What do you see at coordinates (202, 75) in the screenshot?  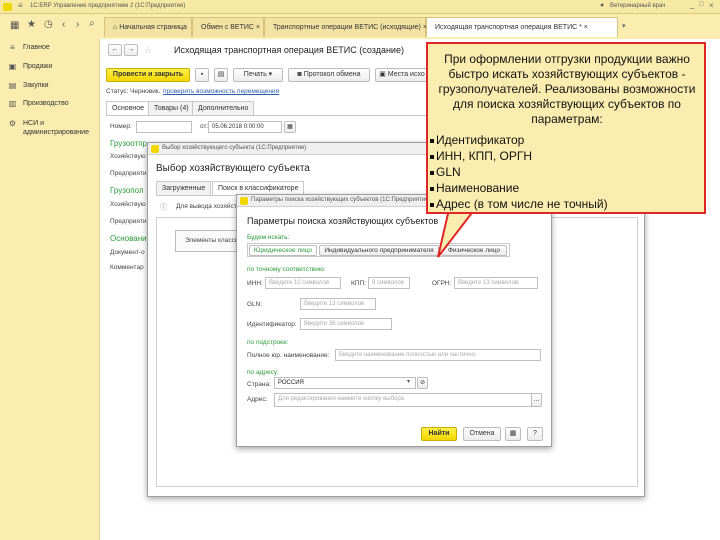 I see `save-icon: ▪` at bounding box center [202, 75].